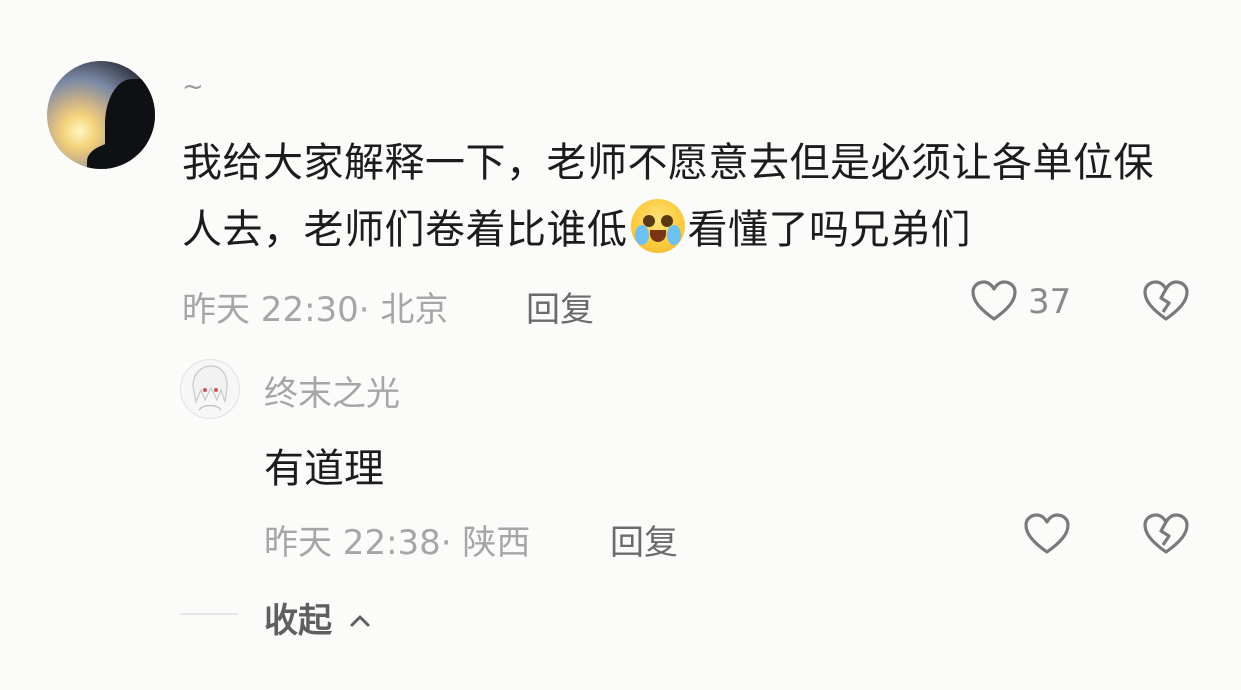 The image size is (1241, 690). What do you see at coordinates (644, 539) in the screenshot?
I see `reply-reply-button: 回复` at bounding box center [644, 539].